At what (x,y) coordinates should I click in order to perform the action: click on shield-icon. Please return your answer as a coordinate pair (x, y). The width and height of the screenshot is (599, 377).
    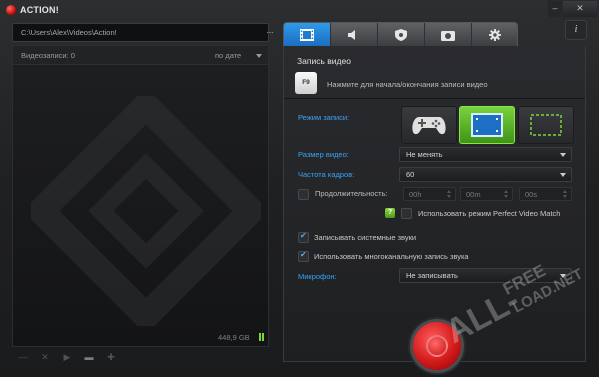
    Looking at the image, I should click on (401, 35).